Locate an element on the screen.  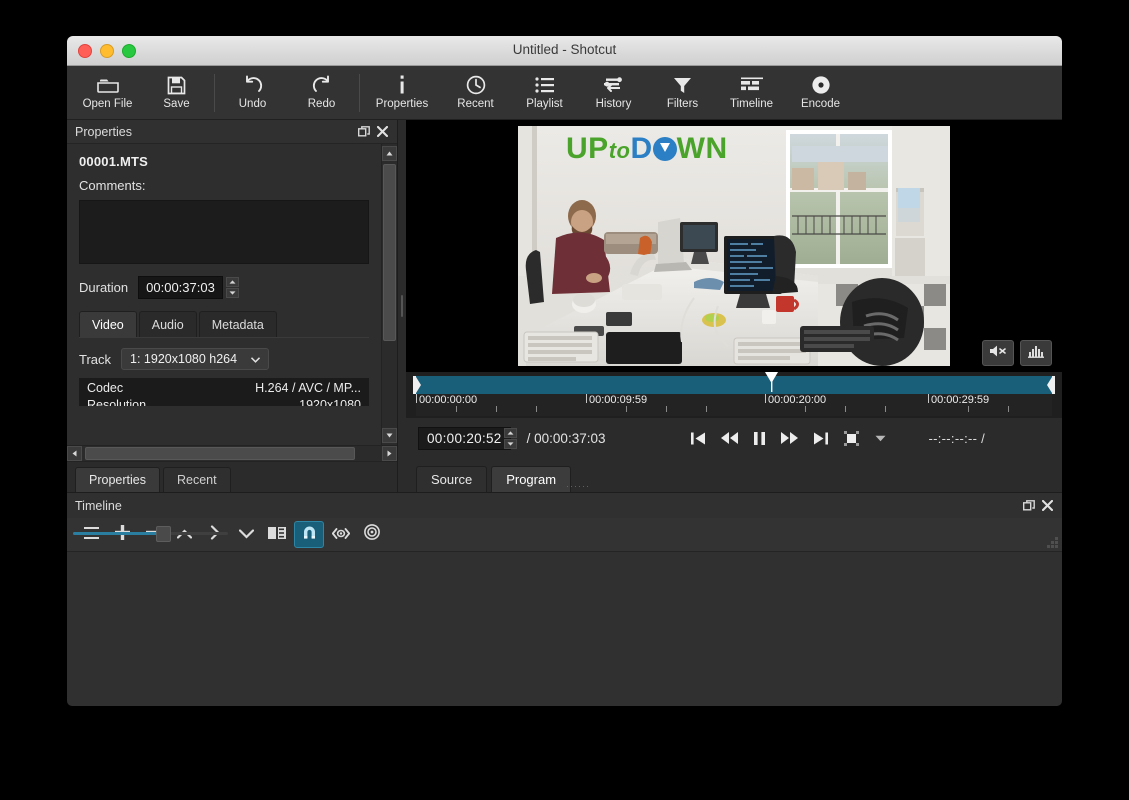
properties-vertical-scrollbar is located at coordinates (389, 294).